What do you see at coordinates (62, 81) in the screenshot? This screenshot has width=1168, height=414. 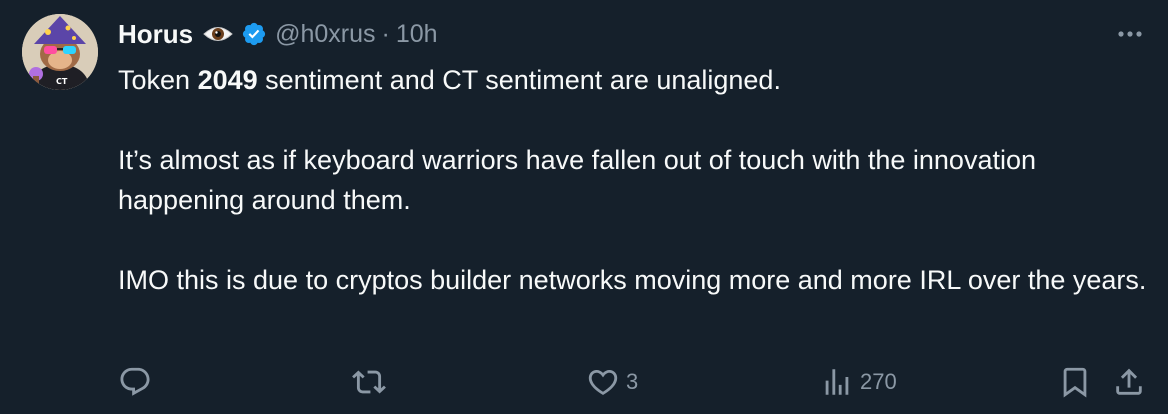 I see `svg-text: CT` at bounding box center [62, 81].